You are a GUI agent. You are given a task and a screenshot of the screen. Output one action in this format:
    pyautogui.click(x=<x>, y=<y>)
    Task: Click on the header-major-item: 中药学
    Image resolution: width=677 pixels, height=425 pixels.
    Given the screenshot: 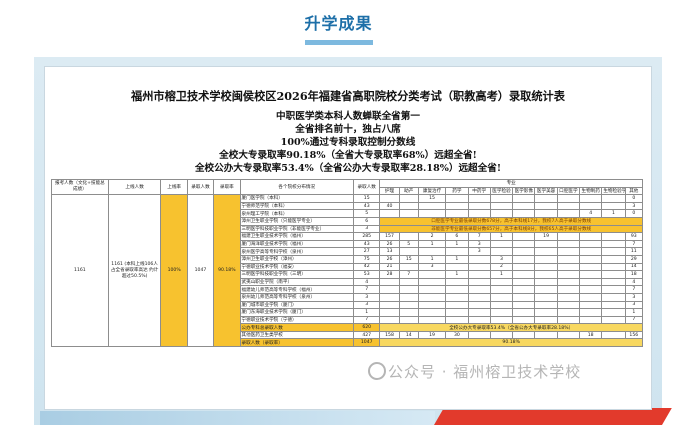 What is the action you would take?
    pyautogui.click(x=479, y=191)
    